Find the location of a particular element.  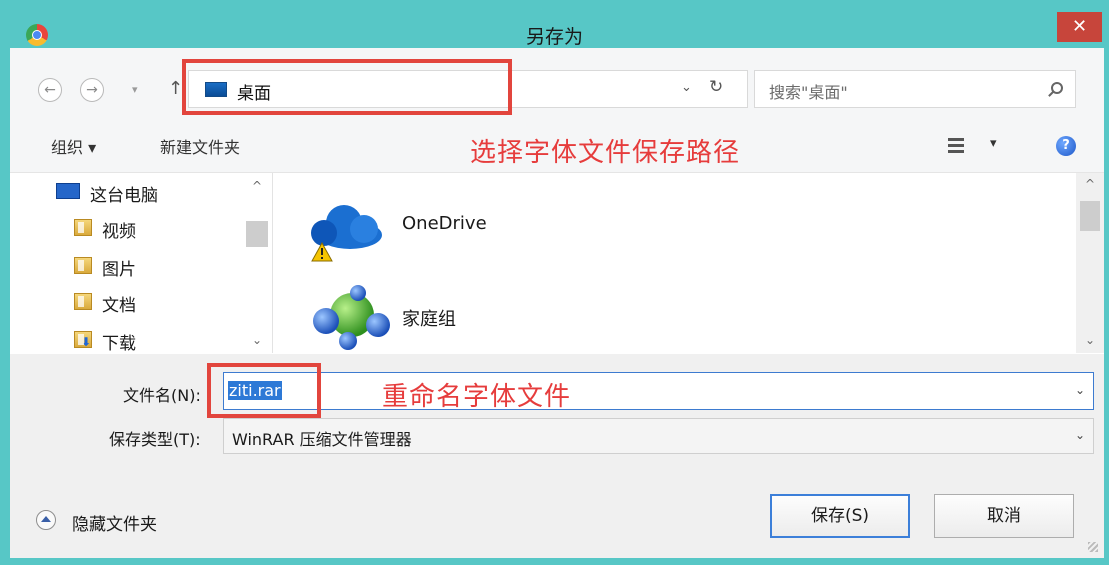

file-item-onedrive: OneDrive is located at coordinates (444, 223).